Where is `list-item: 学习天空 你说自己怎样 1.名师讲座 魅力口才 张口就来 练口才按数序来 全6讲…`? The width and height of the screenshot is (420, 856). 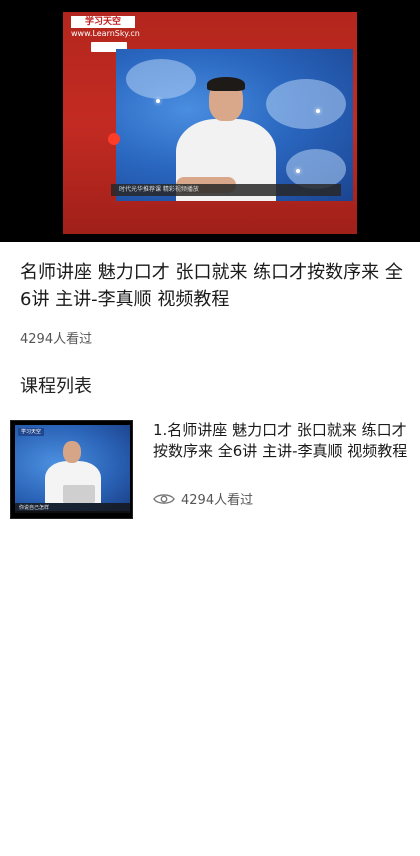 list-item: 学习天空 你说自己怎样 1.名师讲座 魅力口才 张口就来 练口才按数序来 全6讲… is located at coordinates (210, 470).